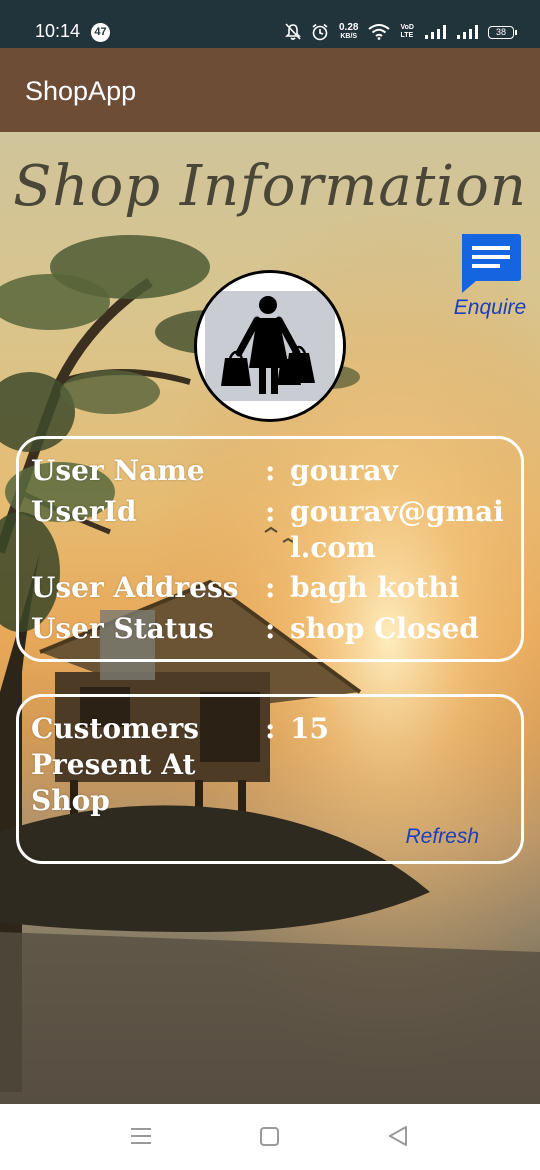  I want to click on network-speed-unit: KB/S, so click(349, 36).